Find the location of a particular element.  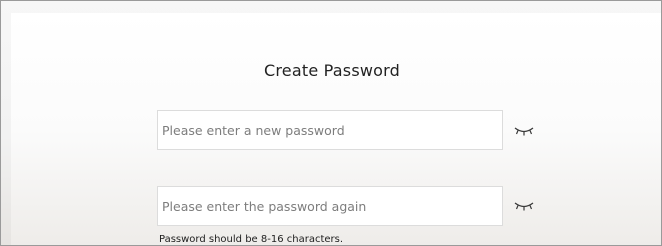

page-title: Create Password is located at coordinates (332, 70).